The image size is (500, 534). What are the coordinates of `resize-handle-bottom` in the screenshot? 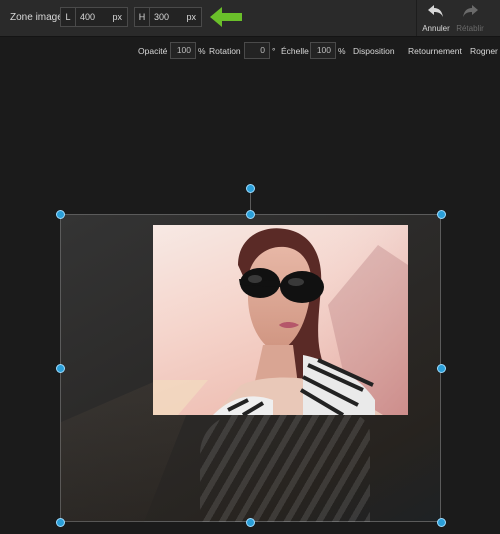 It's located at (250, 522).